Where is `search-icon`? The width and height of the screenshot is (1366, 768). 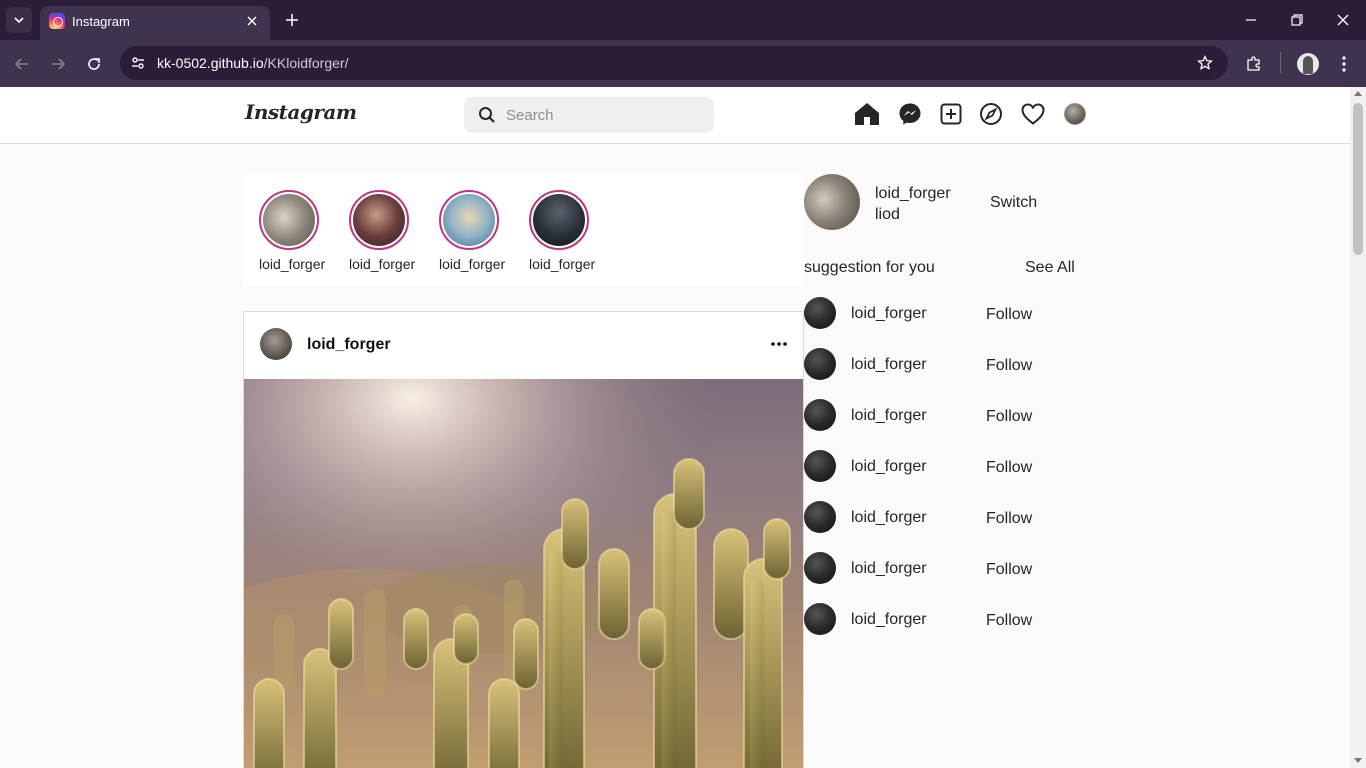
search-icon is located at coordinates (487, 115).